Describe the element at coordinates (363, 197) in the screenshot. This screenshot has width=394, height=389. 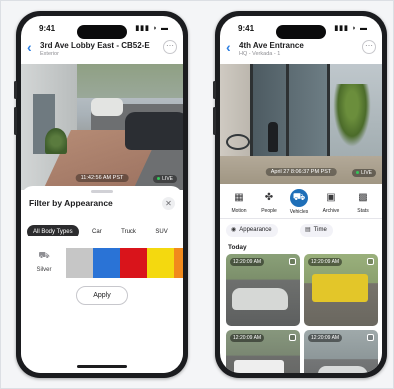
I see `stats-icon: ▩` at that location.